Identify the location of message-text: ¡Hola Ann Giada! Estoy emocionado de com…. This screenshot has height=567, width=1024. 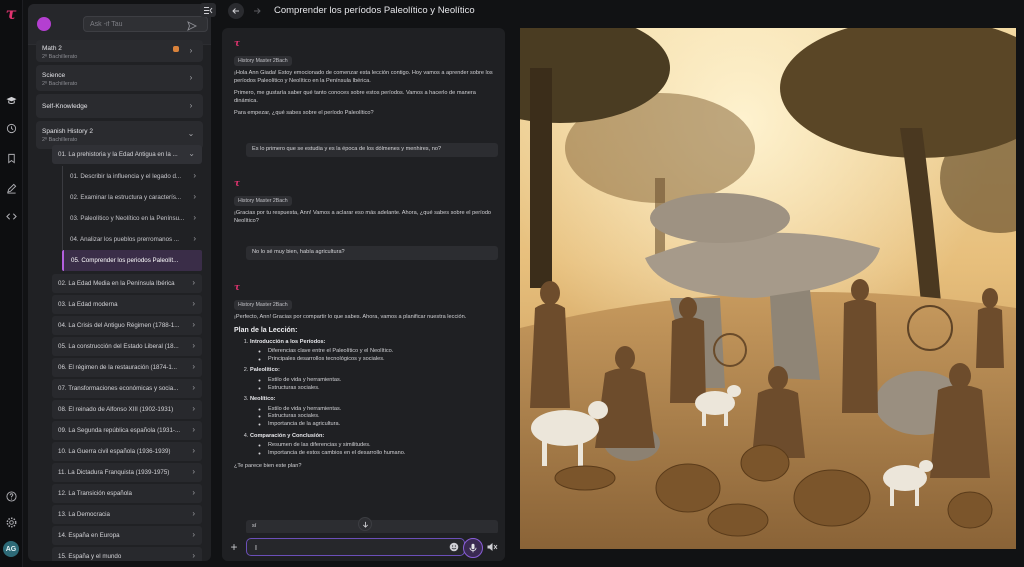
(363, 77).